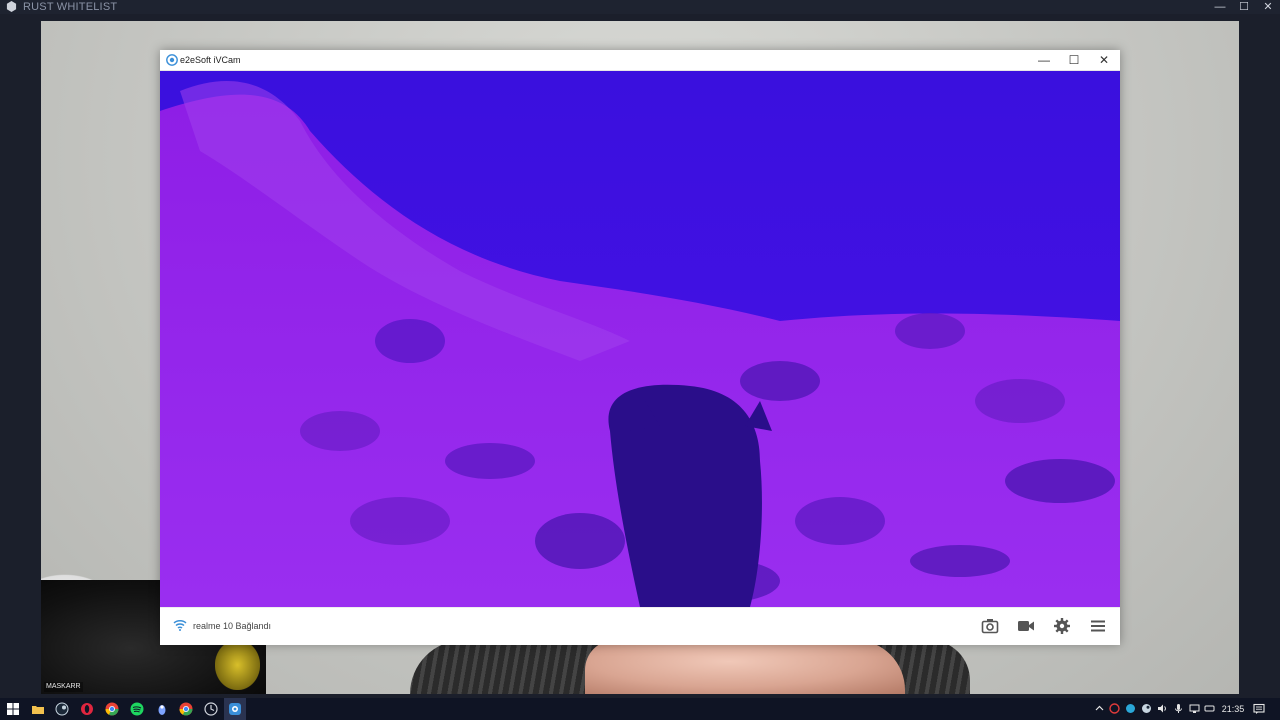  I want to click on windows-start-icon, so click(13, 709).